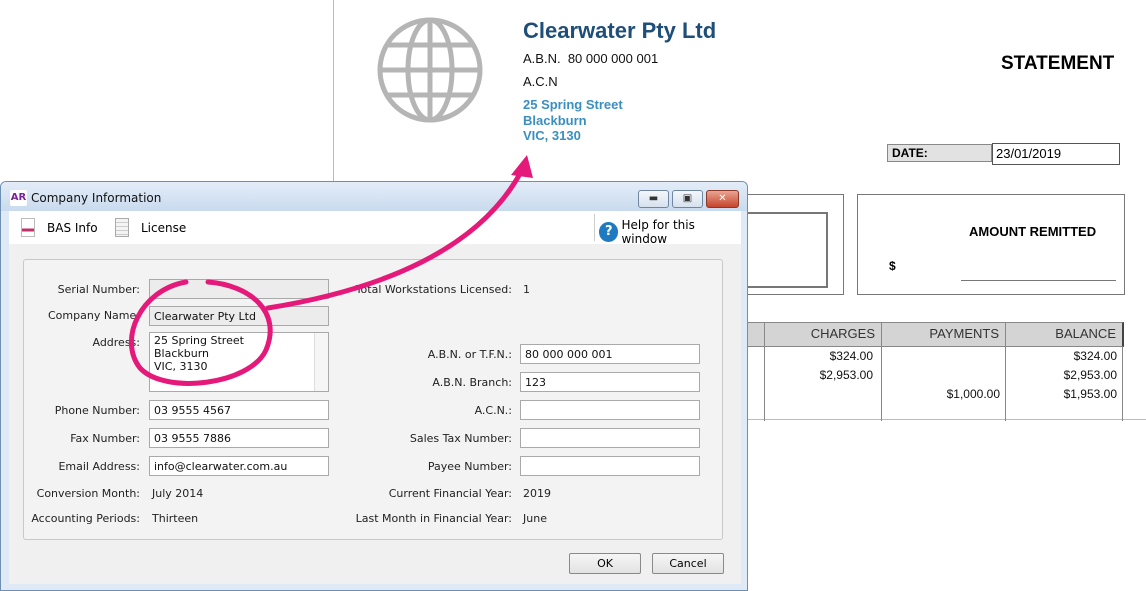  Describe the element at coordinates (610, 410) in the screenshot. I see `acn-field` at that location.